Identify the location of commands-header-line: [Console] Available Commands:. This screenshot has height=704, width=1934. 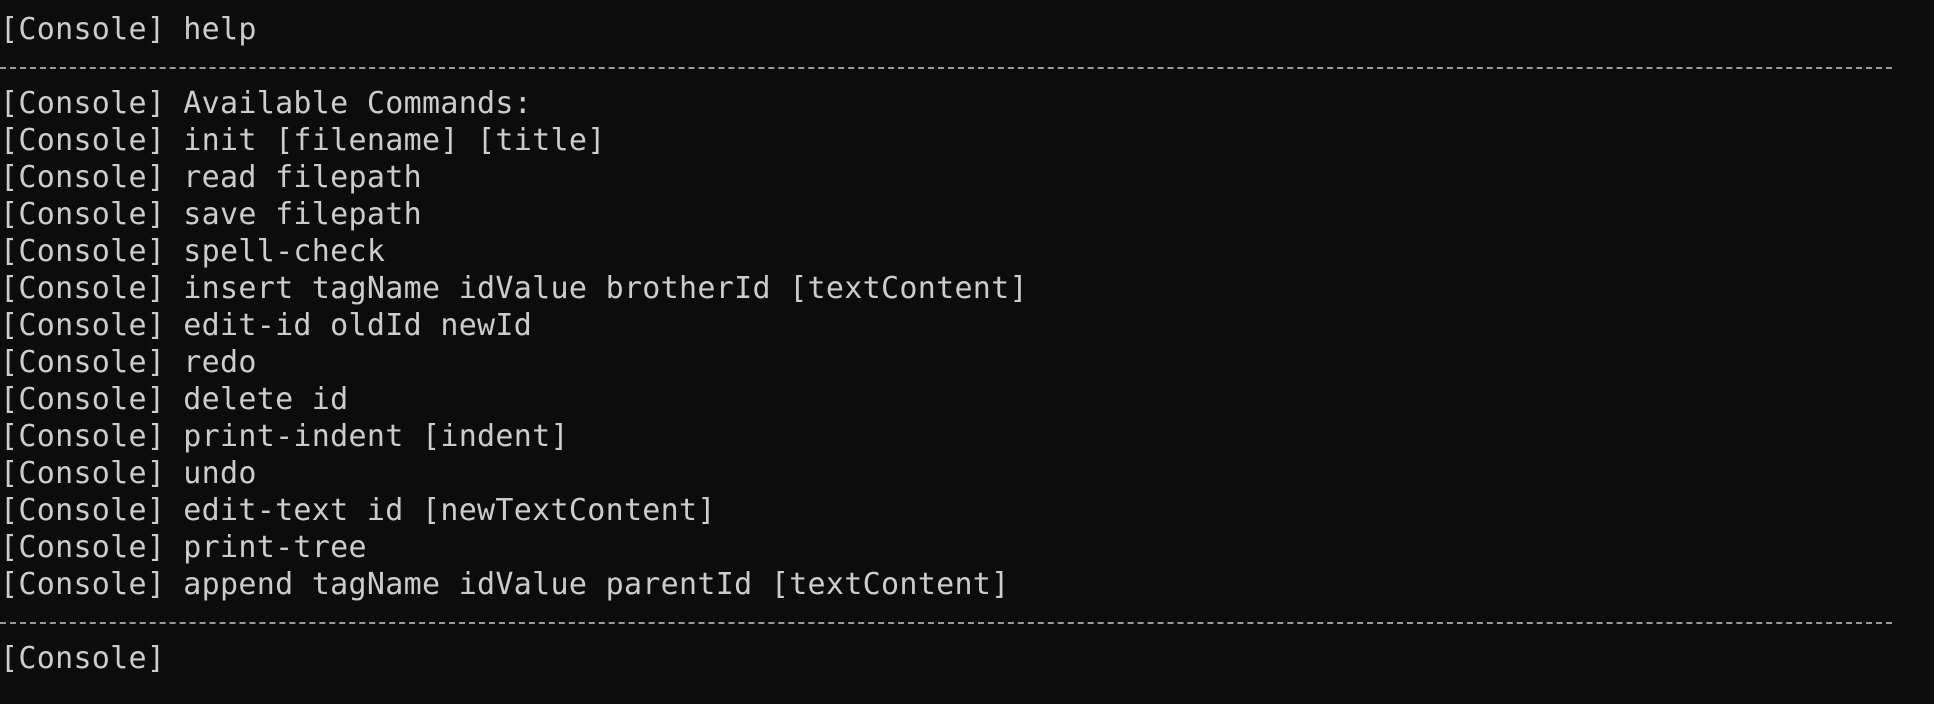
(967, 103).